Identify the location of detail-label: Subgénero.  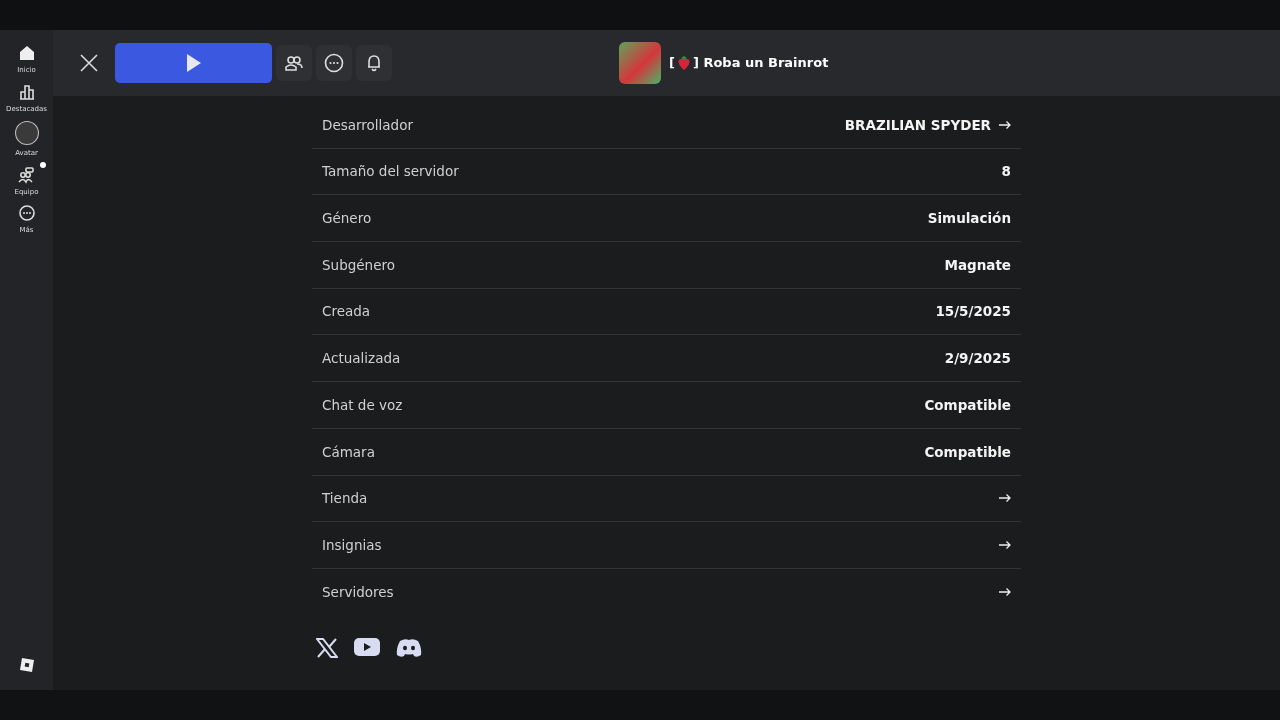
(358, 265).